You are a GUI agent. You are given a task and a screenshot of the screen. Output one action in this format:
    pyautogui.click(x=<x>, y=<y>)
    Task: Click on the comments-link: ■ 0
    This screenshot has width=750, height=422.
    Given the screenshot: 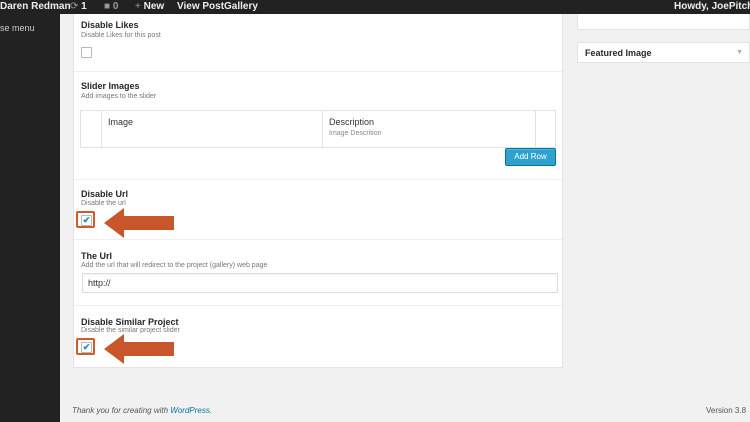 What is the action you would take?
    pyautogui.click(x=111, y=7)
    